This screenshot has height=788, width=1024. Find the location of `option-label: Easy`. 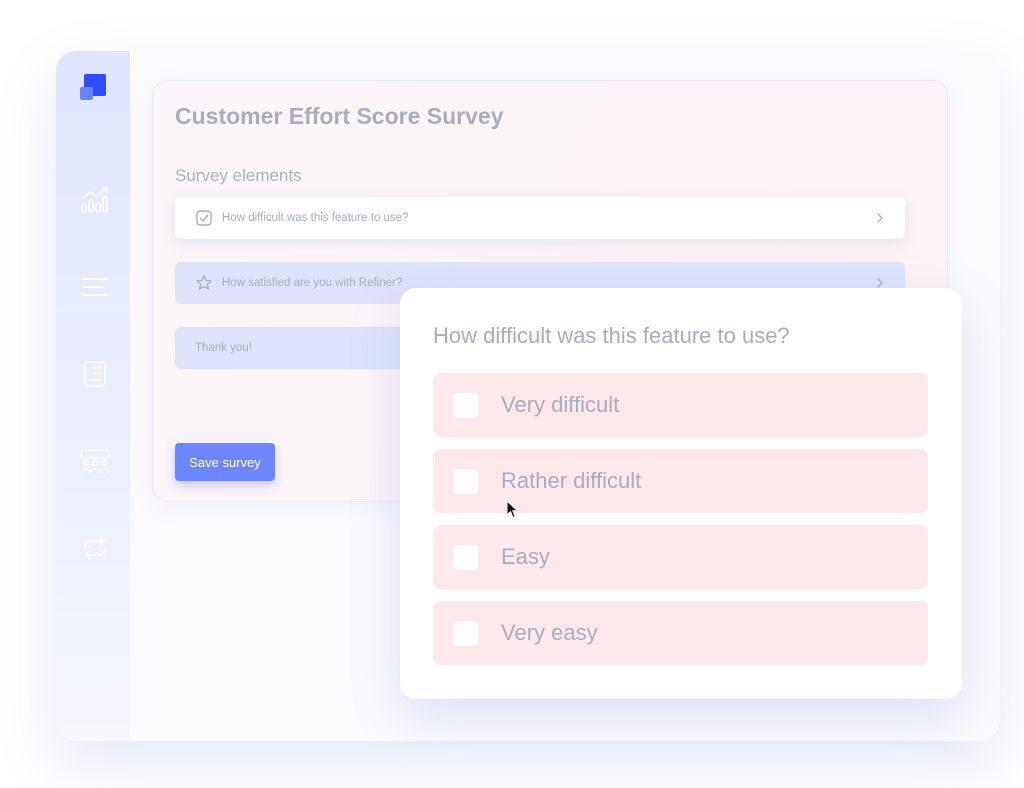

option-label: Easy is located at coordinates (525, 556).